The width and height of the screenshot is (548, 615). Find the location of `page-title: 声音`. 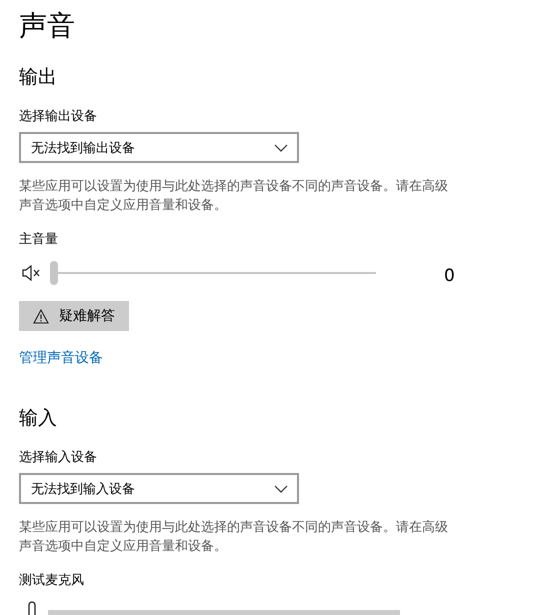

page-title: 声音 is located at coordinates (47, 26).